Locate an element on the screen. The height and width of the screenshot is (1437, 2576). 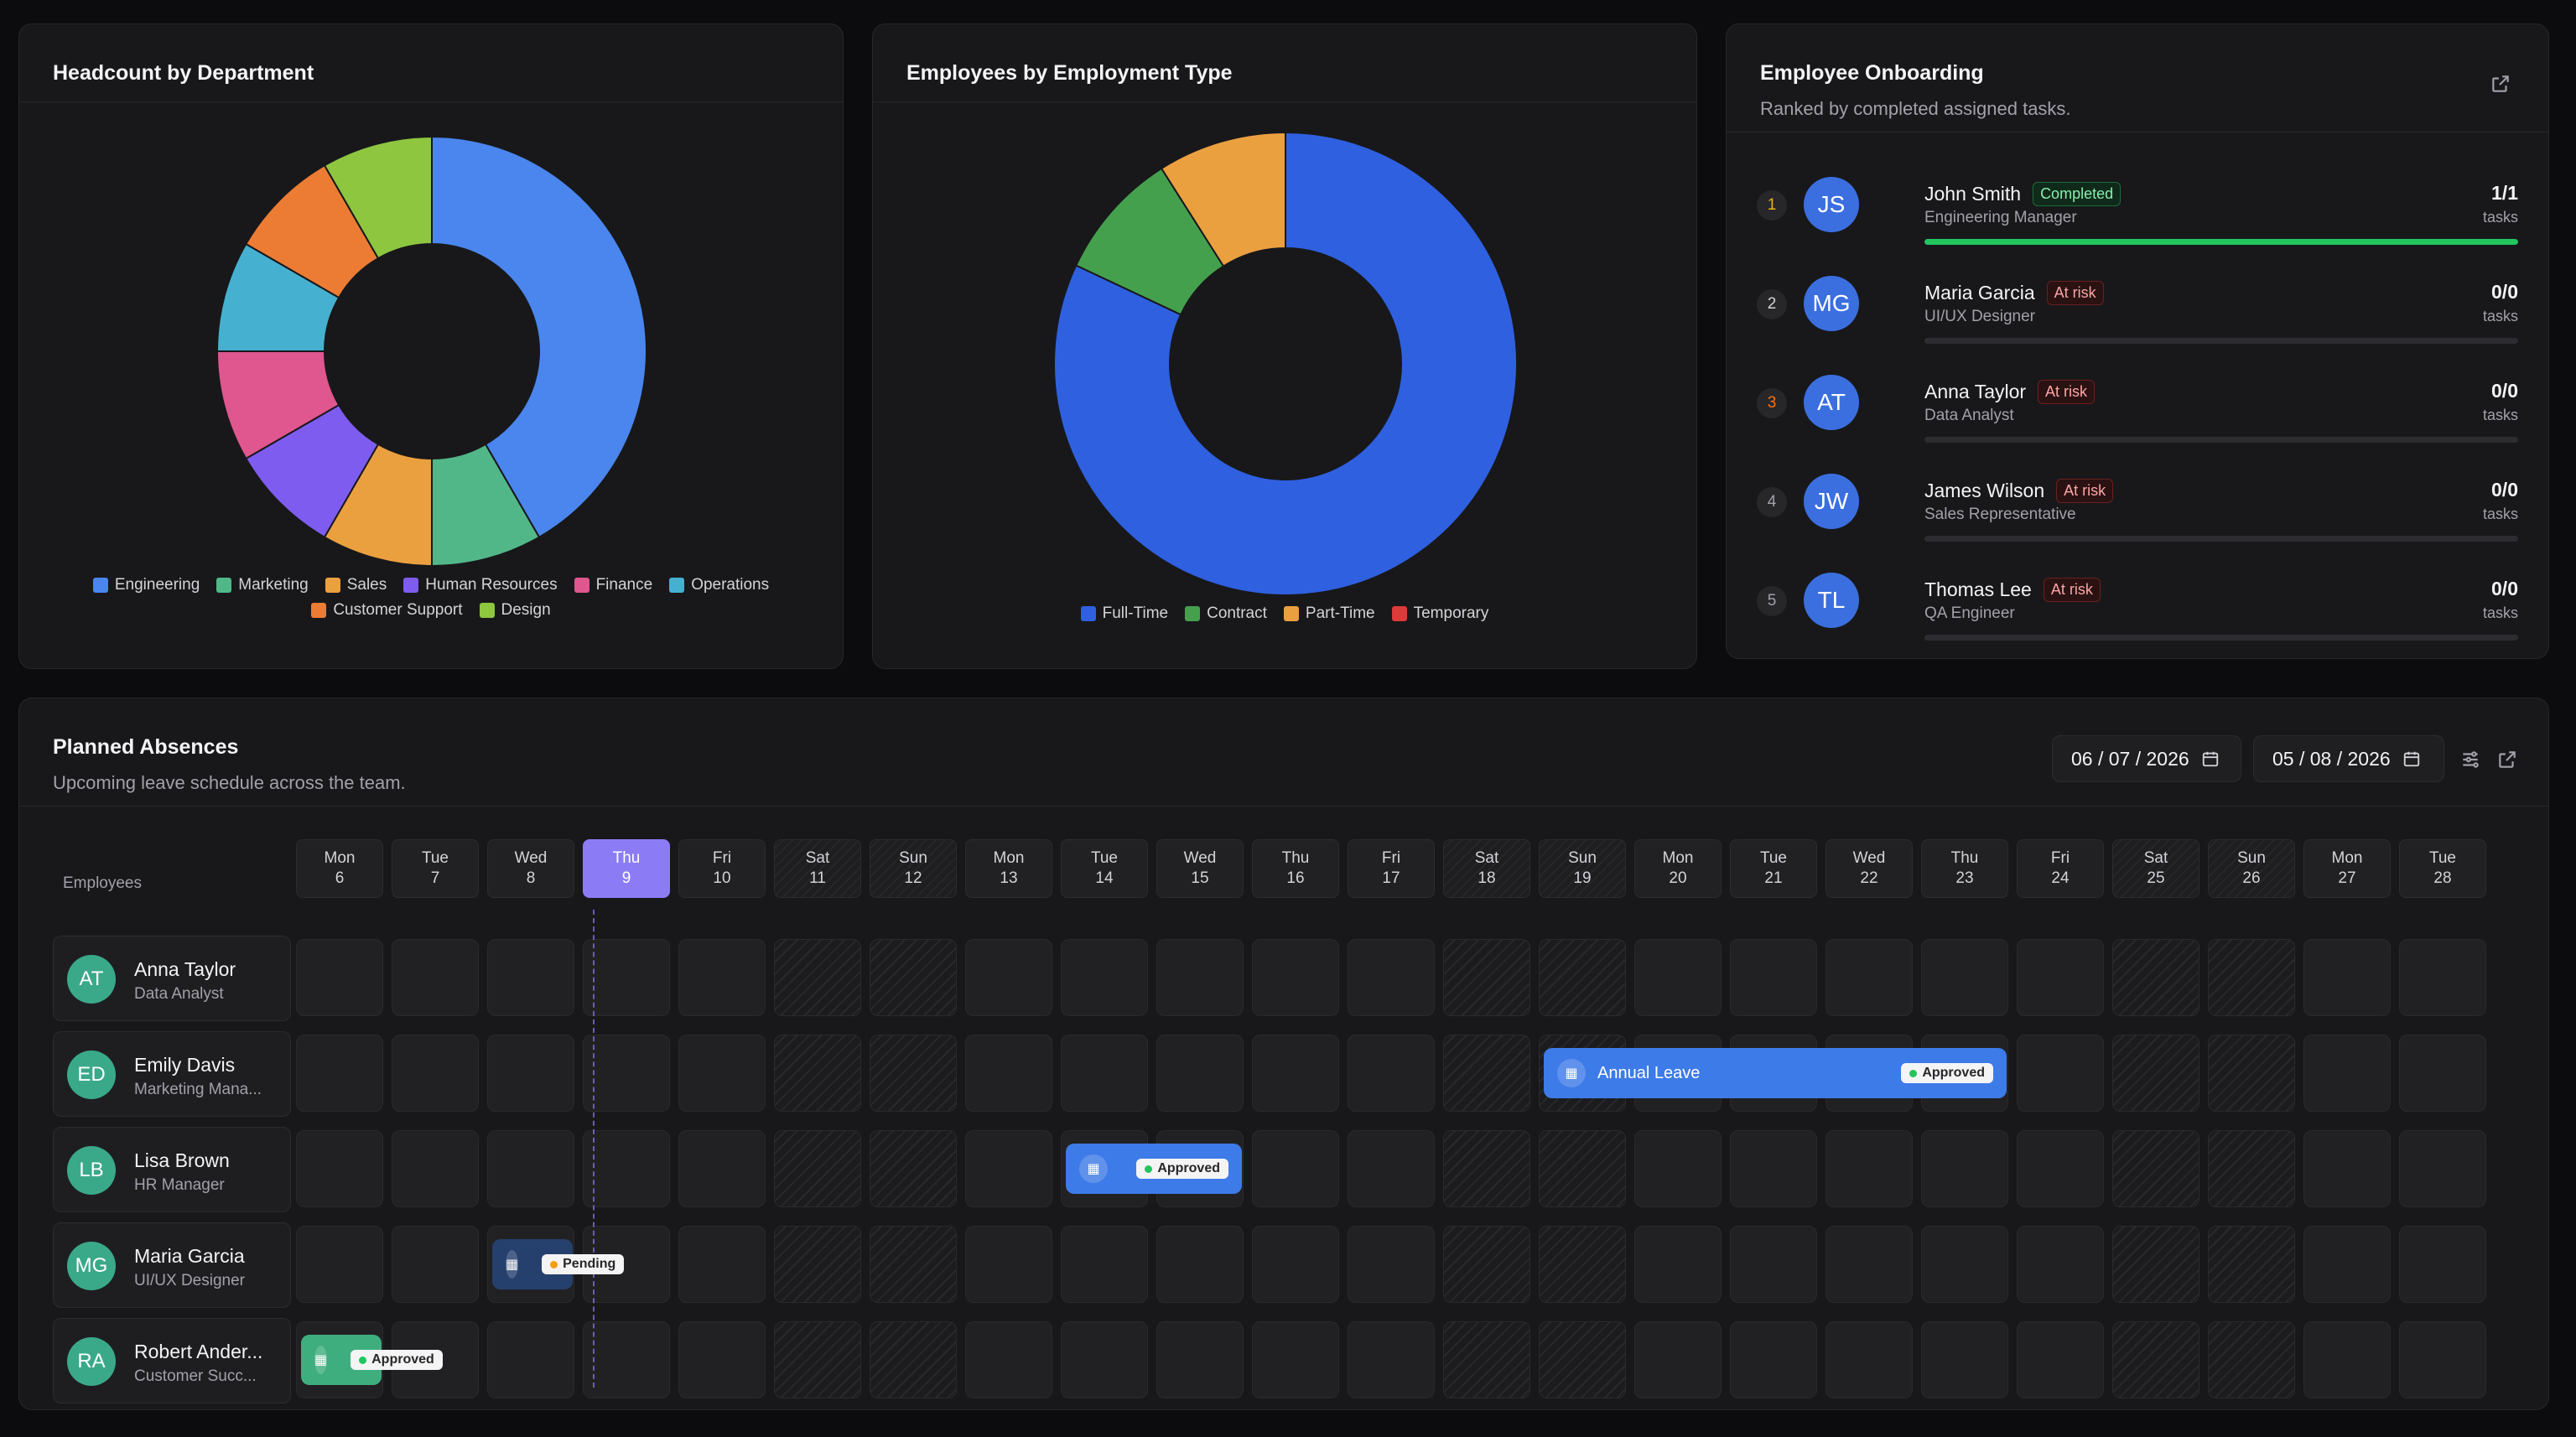
external-link-icon is located at coordinates (2500, 84).